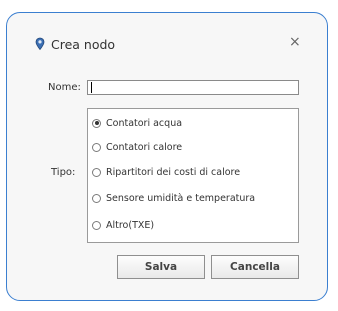  Describe the element at coordinates (161, 267) in the screenshot. I see `save-button: Salva` at that location.